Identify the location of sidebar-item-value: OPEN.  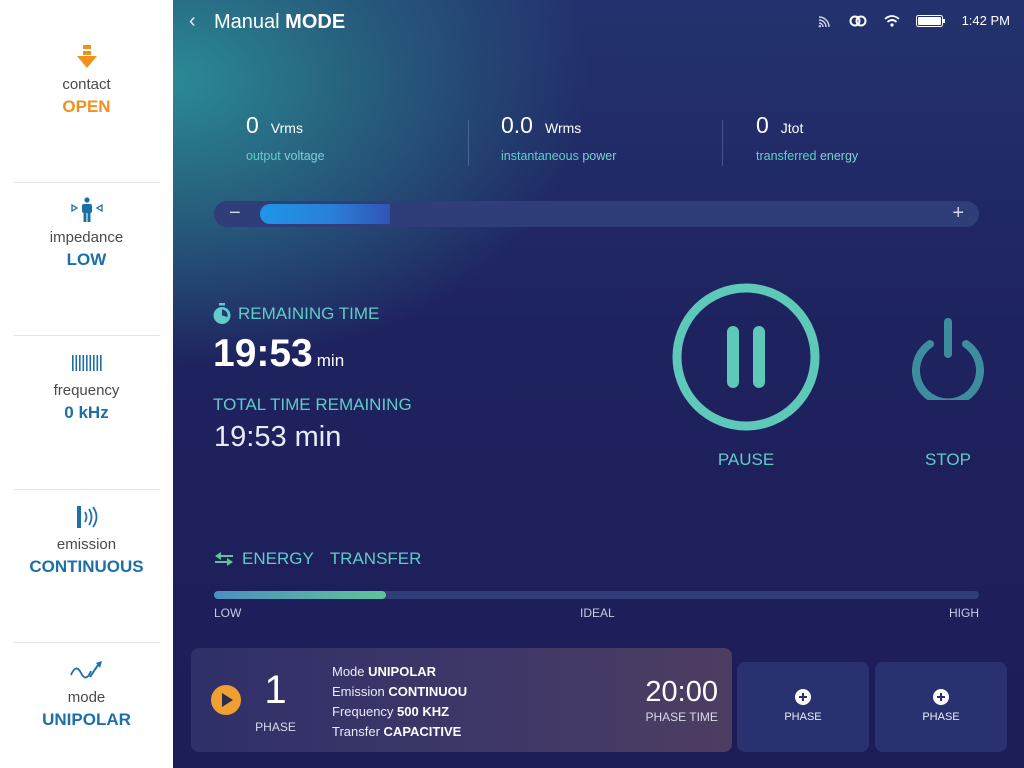
(86, 106).